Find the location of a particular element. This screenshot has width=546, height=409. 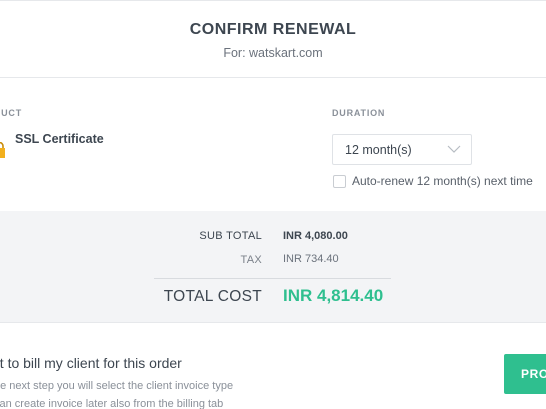

domain-subtitle: For: watskart.com is located at coordinates (273, 53).